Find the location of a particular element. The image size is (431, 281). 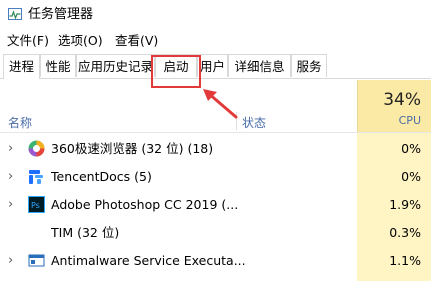

menu-file: 文件(F) is located at coordinates (28, 41).